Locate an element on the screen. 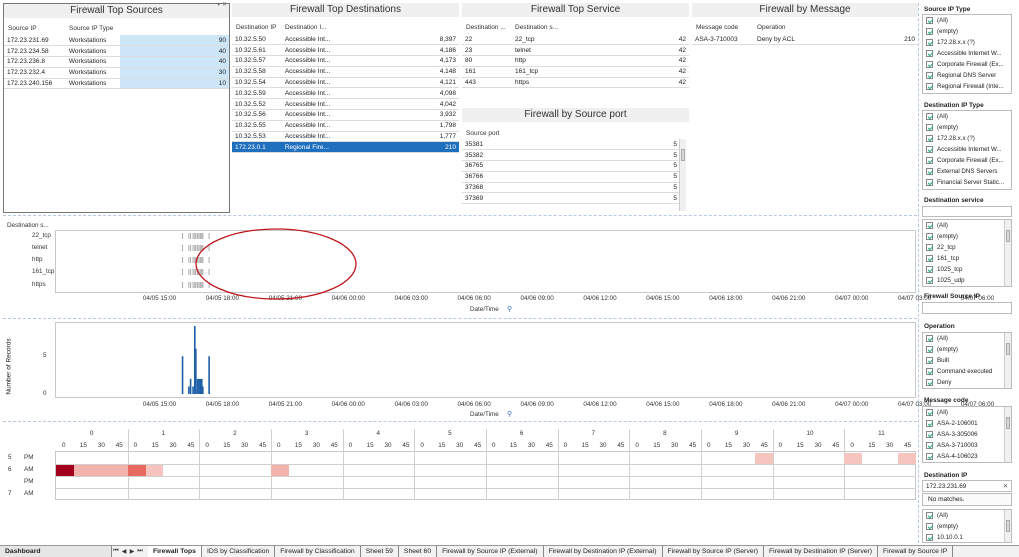 The width and height of the screenshot is (1019, 557). filter-option: ASA-4-106023 is located at coordinates (967, 456).